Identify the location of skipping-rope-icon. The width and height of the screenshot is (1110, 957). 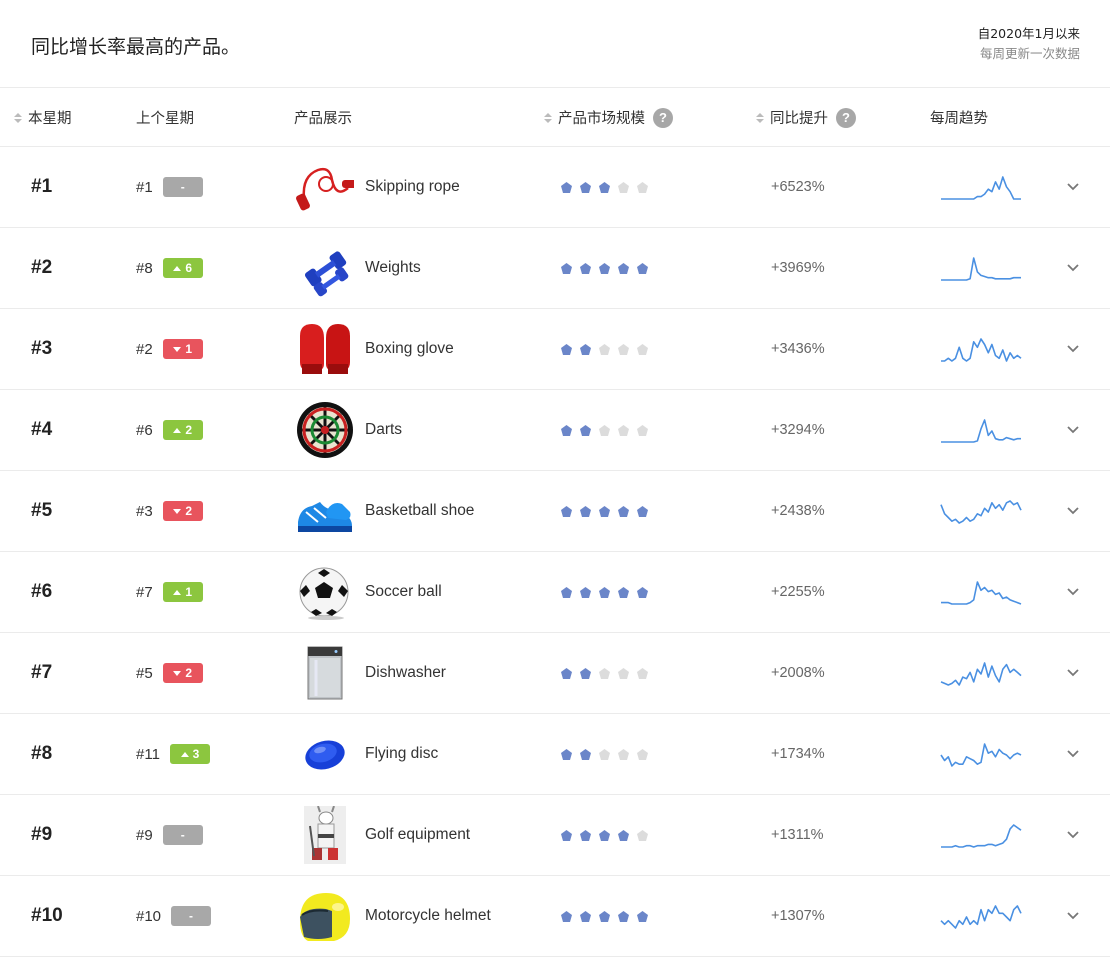
(325, 189).